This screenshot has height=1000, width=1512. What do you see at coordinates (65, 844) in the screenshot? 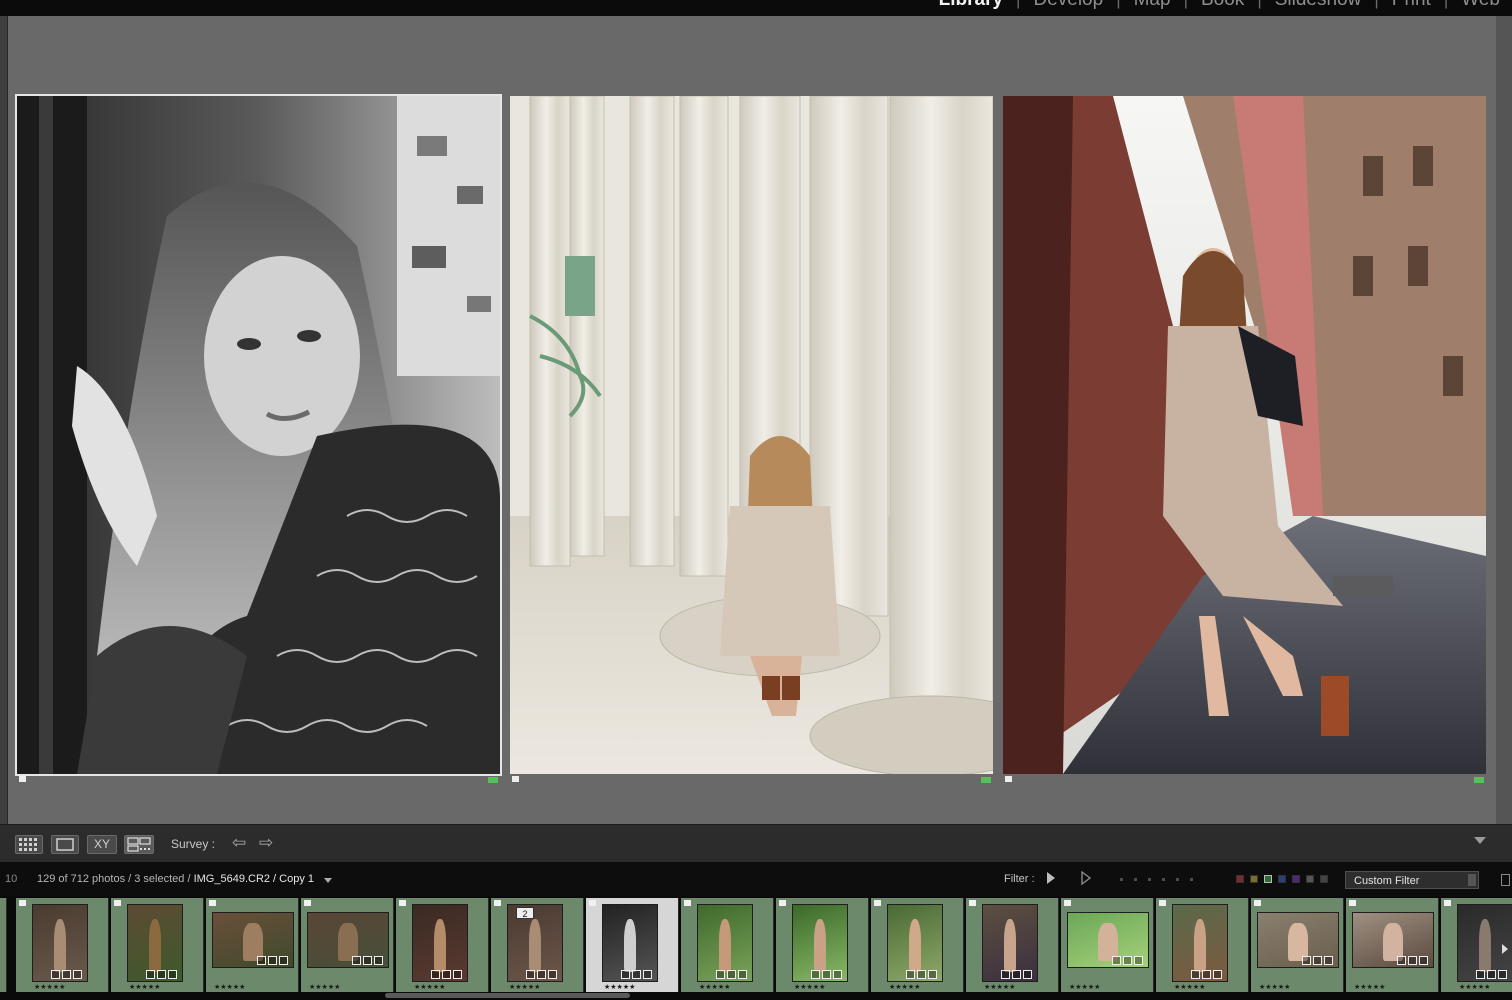
I see `loupe-view-button` at bounding box center [65, 844].